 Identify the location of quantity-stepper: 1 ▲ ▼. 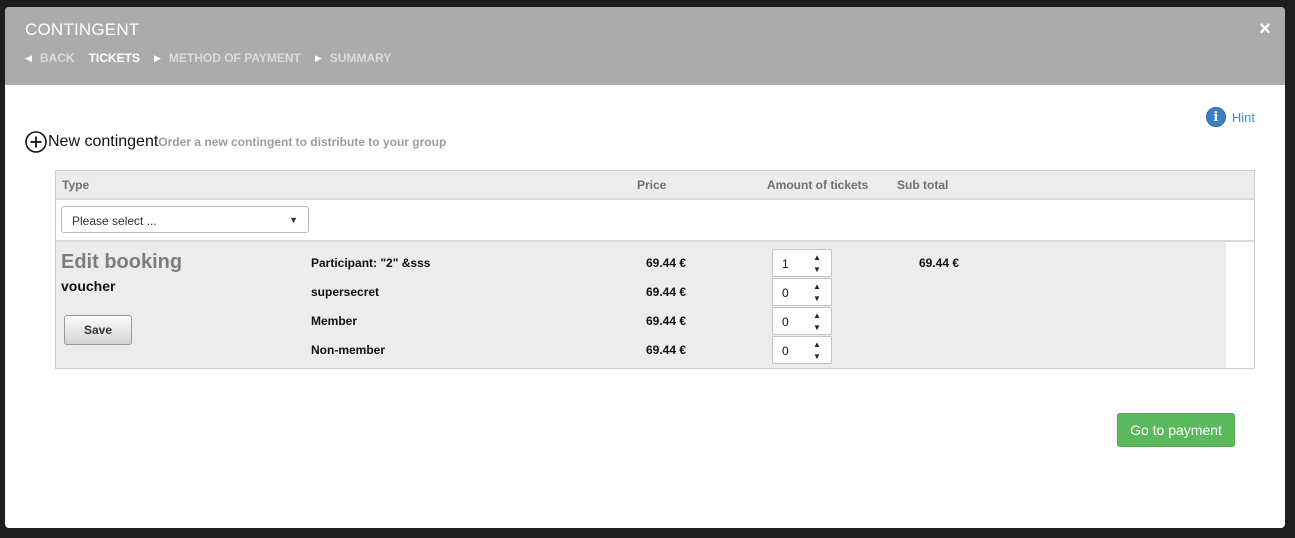
(802, 263).